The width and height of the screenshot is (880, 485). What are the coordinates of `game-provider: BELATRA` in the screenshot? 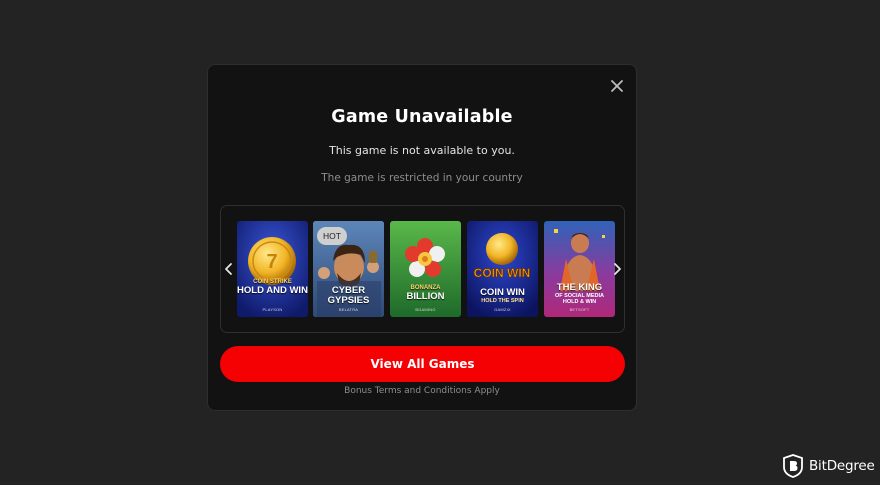 It's located at (348, 309).